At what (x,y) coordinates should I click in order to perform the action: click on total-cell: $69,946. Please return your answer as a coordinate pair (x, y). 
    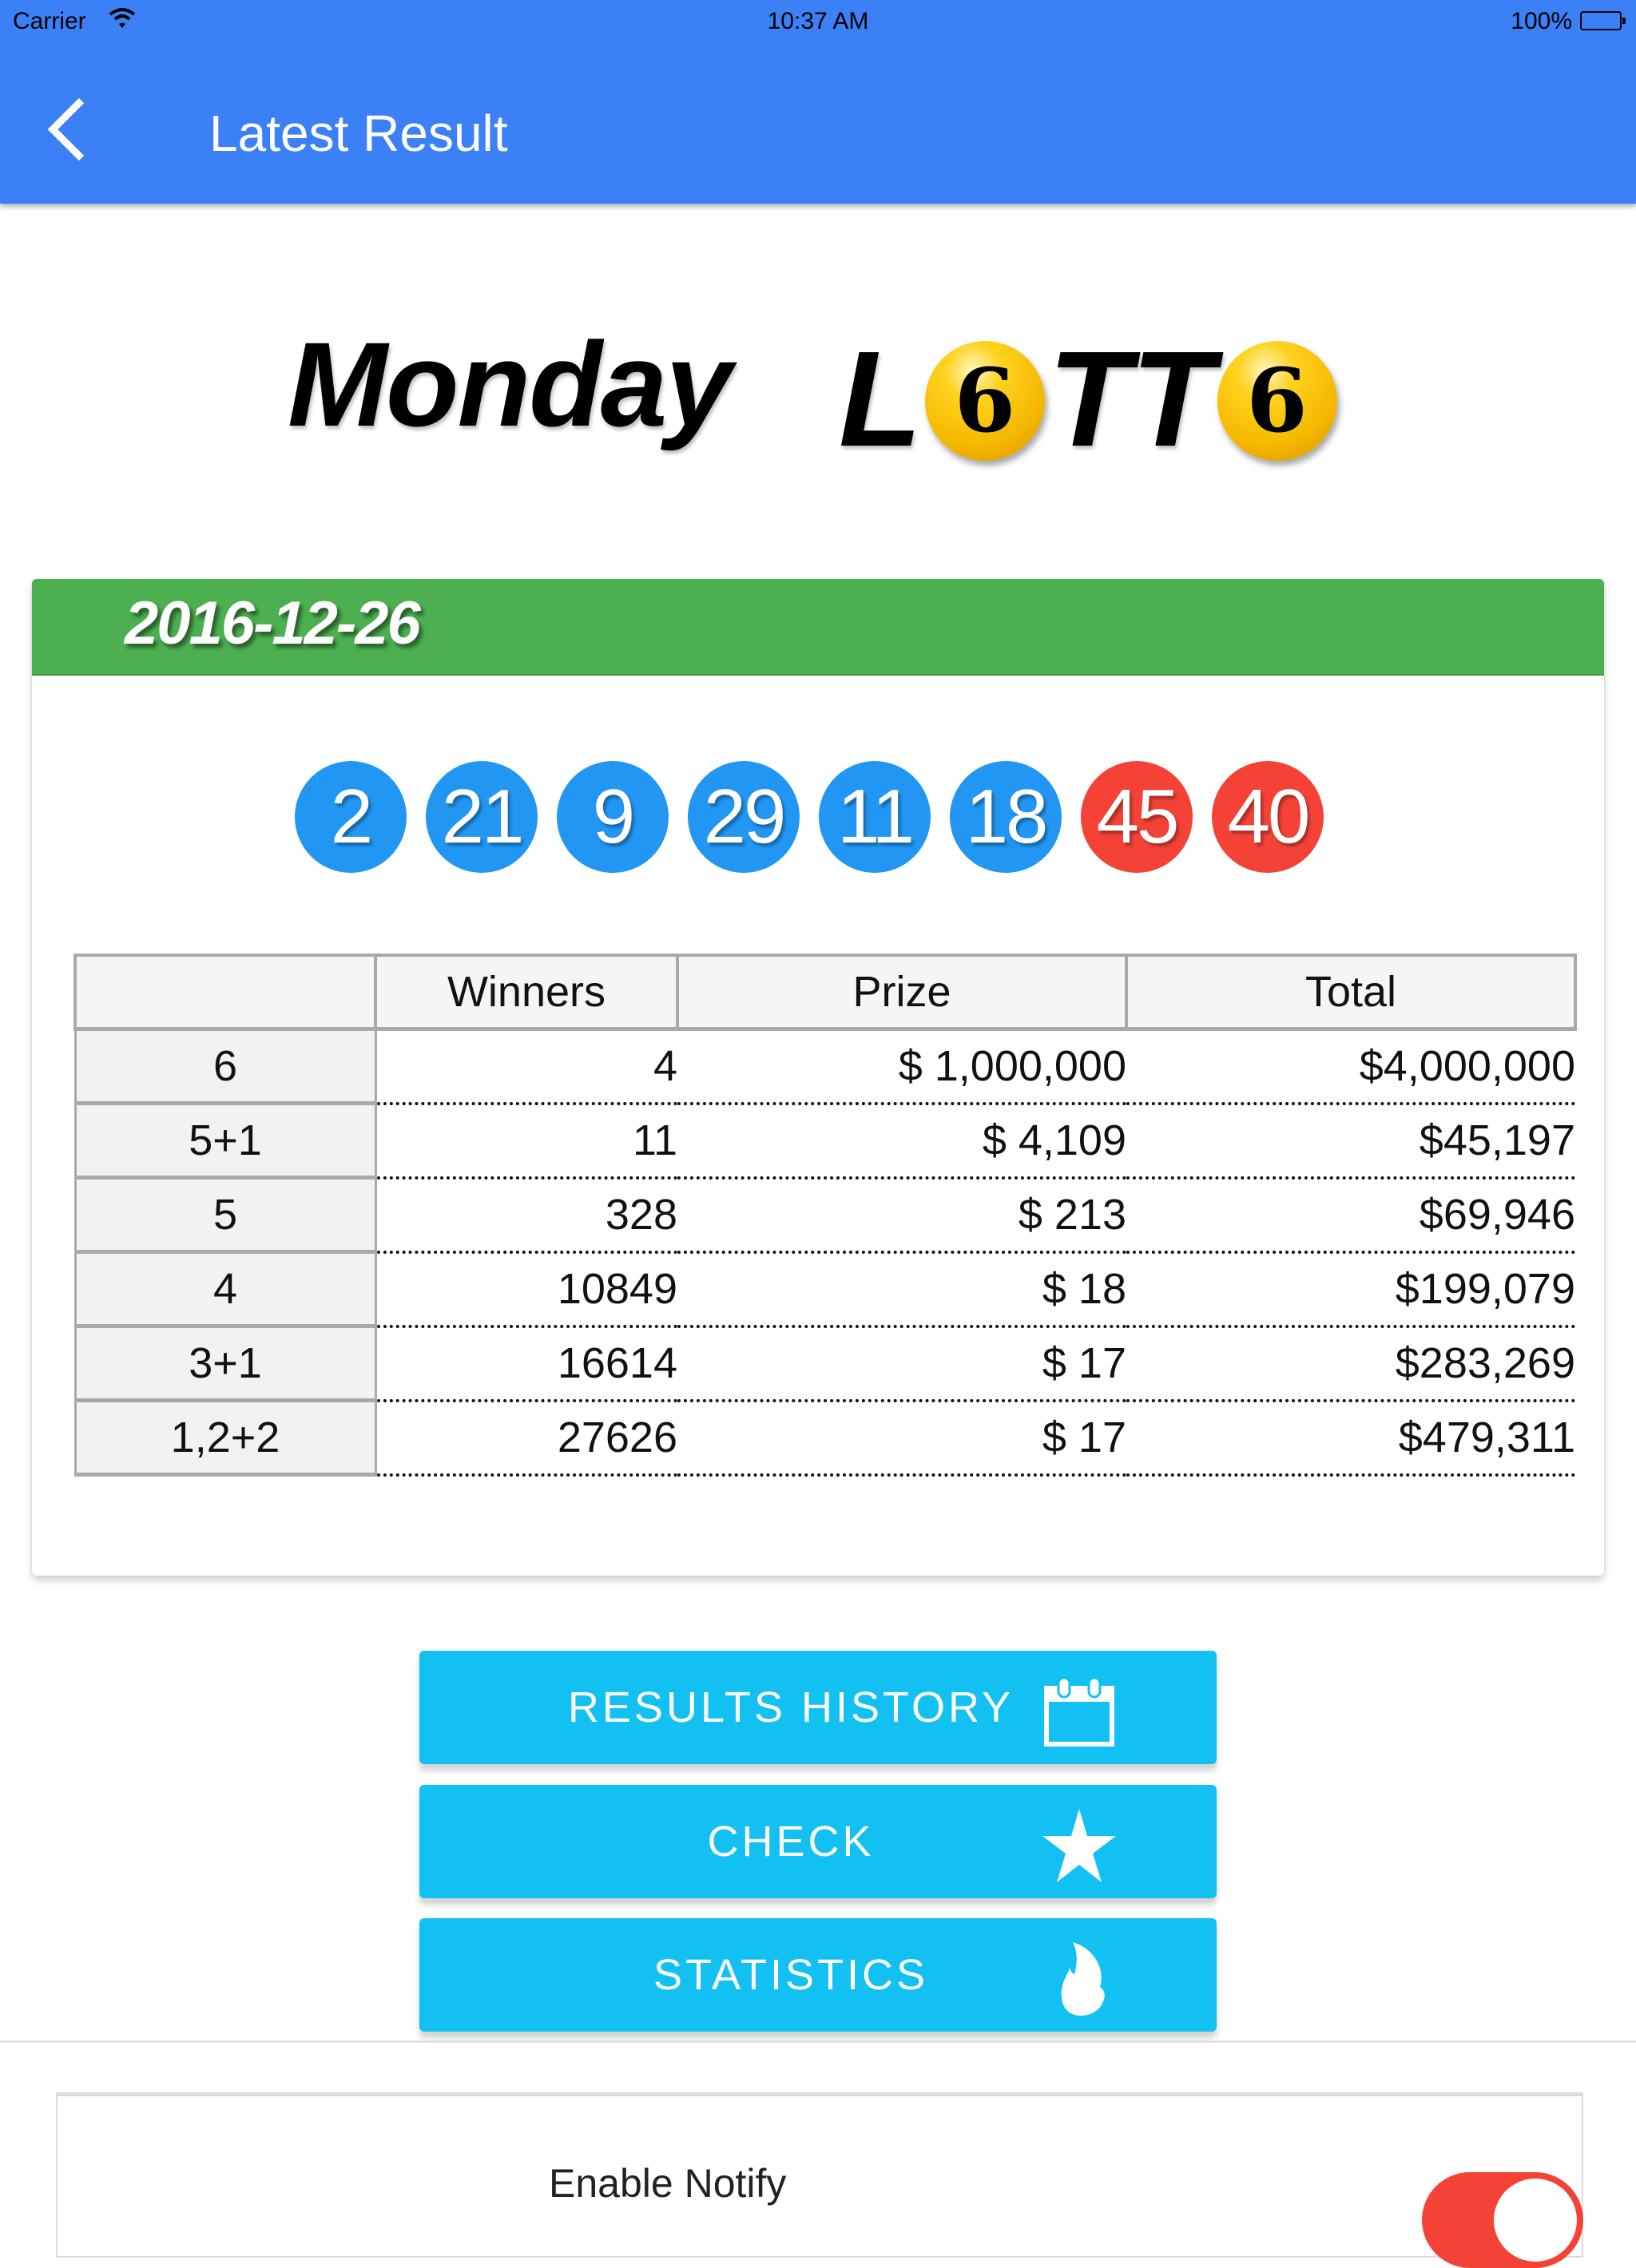
    Looking at the image, I should click on (1350, 1215).